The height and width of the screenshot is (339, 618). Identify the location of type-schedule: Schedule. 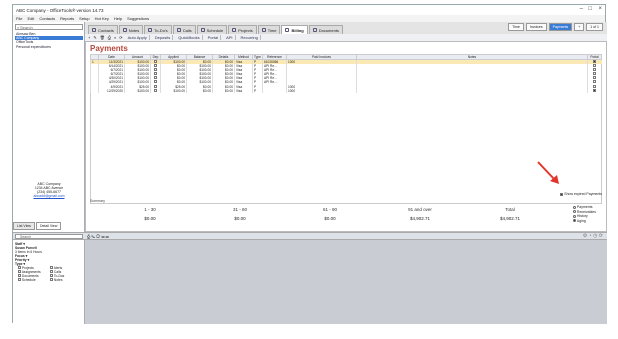
(34, 280).